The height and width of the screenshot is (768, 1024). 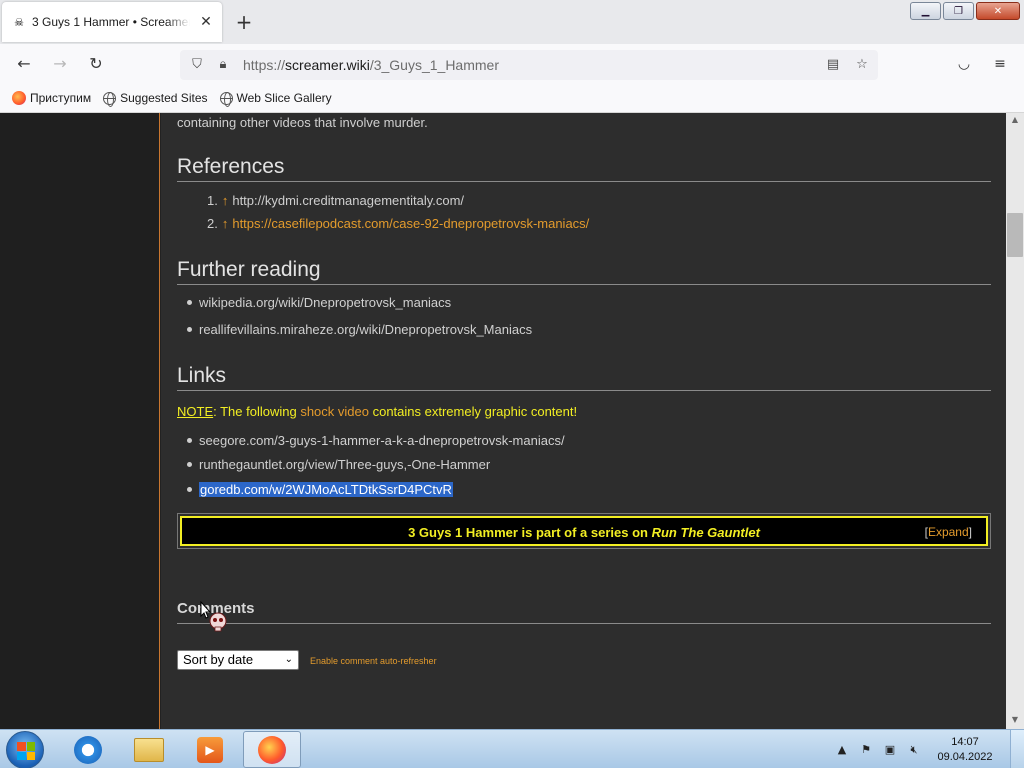 I want to click on folder-icon, so click(x=149, y=749).